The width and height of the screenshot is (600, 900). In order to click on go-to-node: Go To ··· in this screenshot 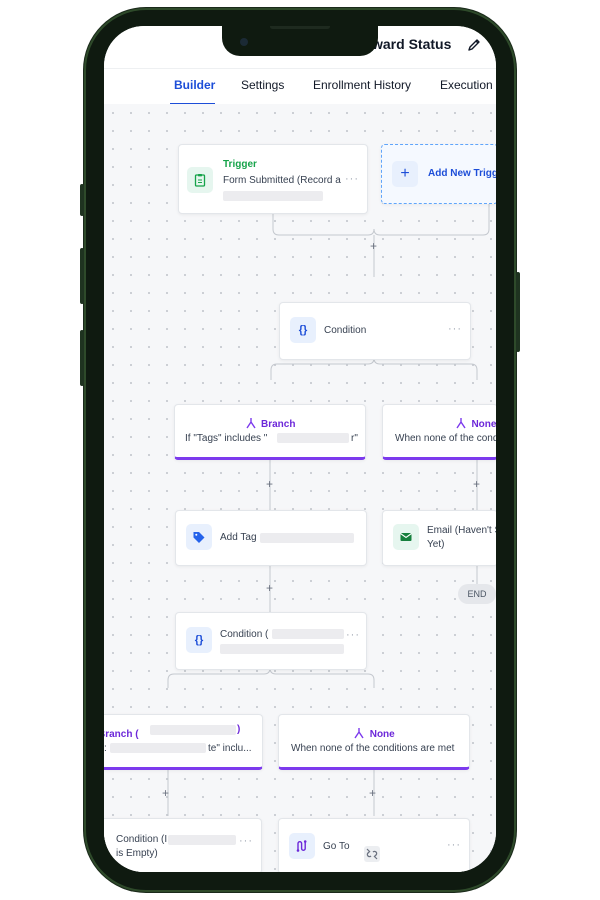, I will do `click(374, 845)`.